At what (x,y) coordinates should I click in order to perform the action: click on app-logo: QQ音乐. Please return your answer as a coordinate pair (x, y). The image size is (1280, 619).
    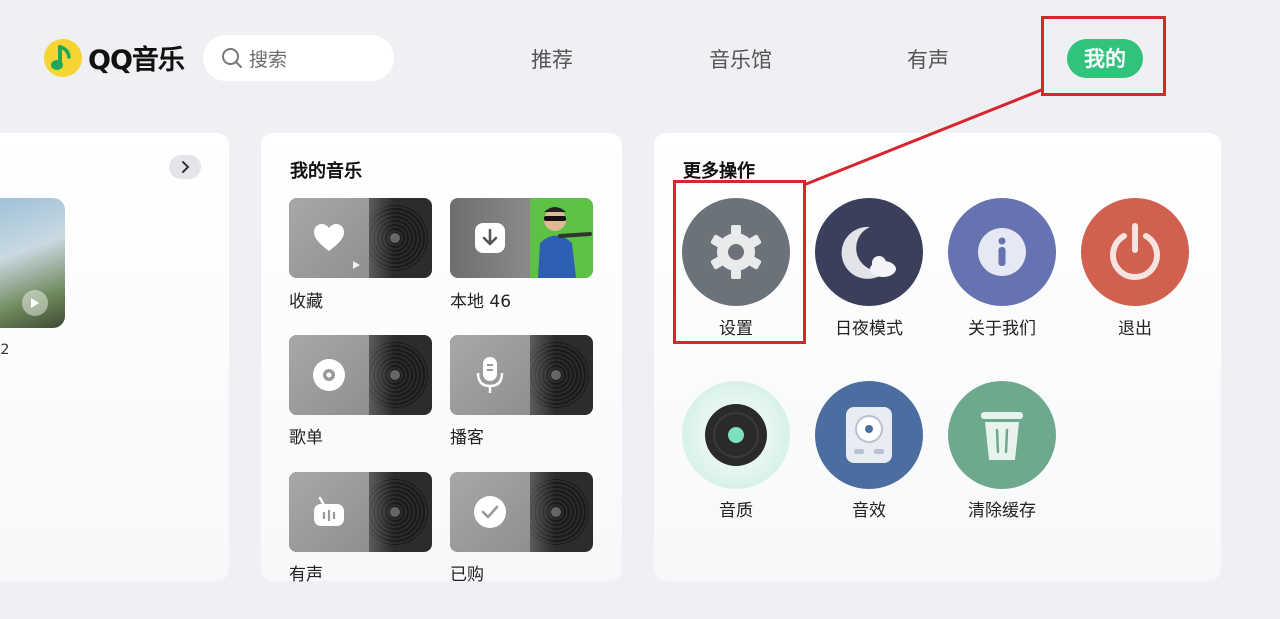
    Looking at the image, I should click on (114, 57).